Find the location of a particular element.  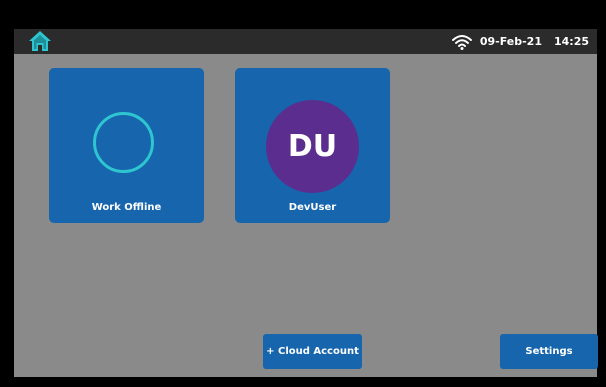

wifi-icon is located at coordinates (461, 42).